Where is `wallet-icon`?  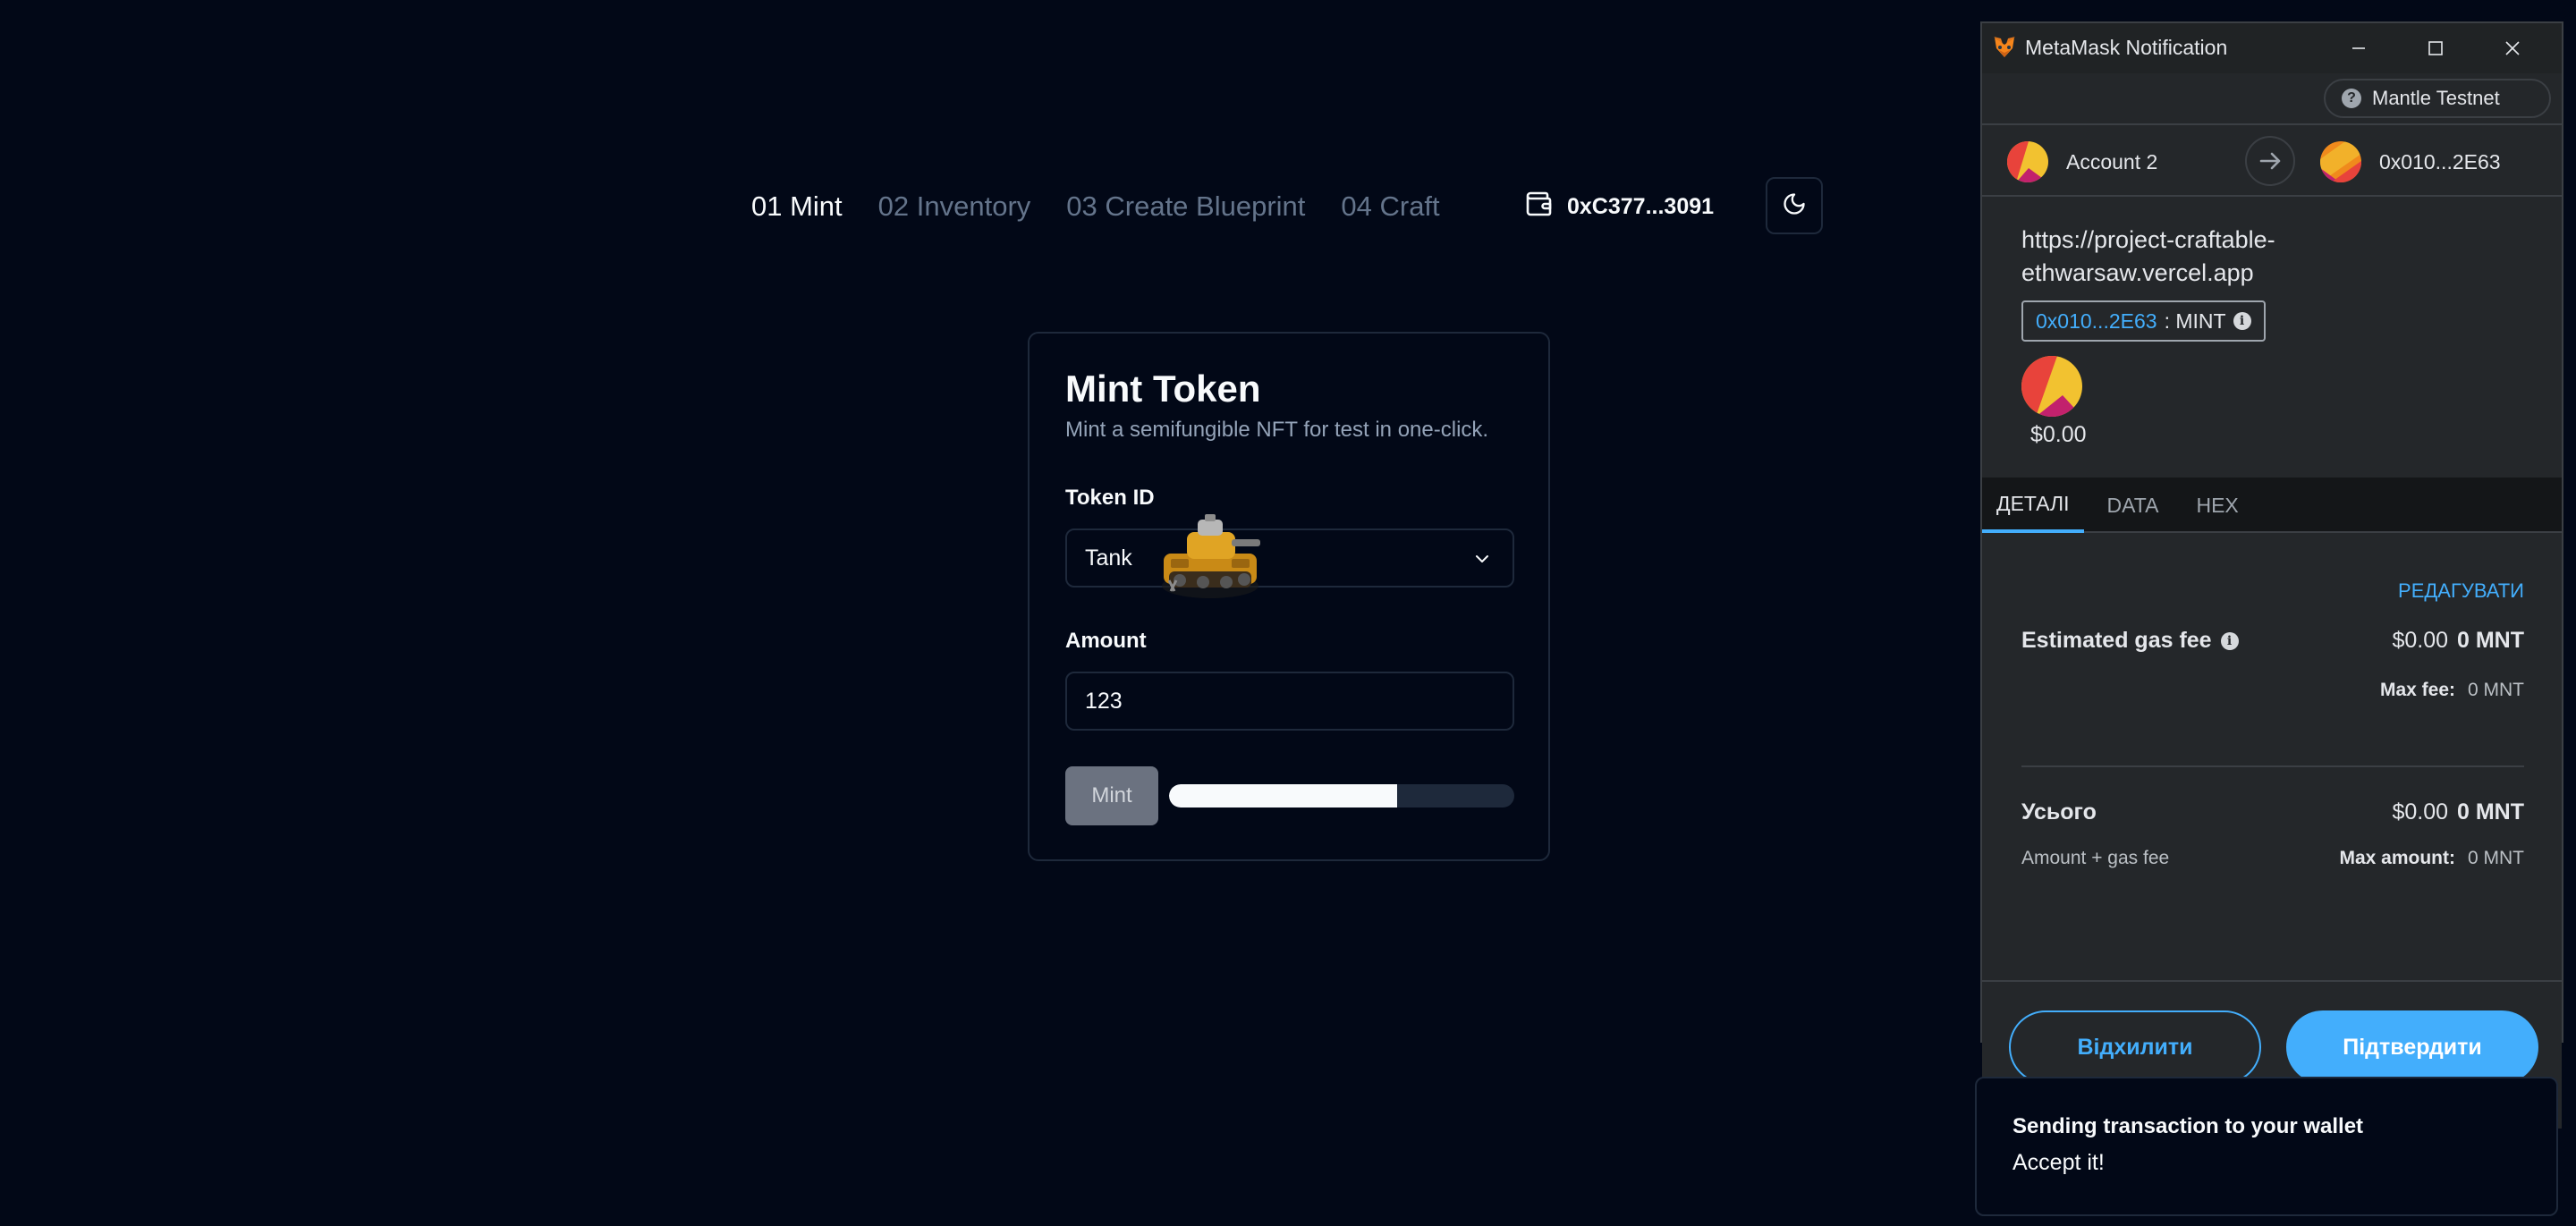 wallet-icon is located at coordinates (1539, 207).